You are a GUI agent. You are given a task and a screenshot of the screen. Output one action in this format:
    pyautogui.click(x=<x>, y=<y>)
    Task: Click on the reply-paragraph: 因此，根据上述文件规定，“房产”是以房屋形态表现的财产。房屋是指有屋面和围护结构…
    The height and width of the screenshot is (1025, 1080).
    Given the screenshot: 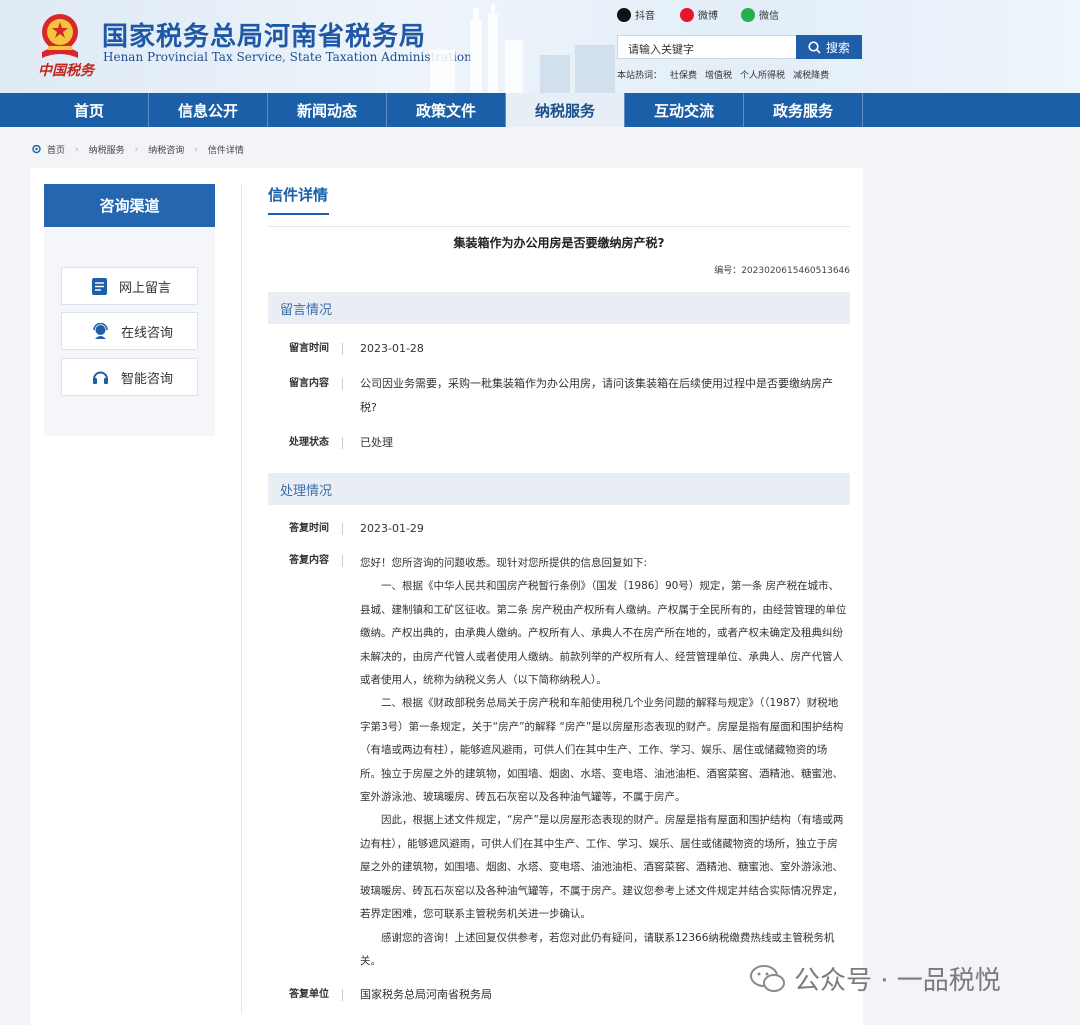 What is the action you would take?
    pyautogui.click(x=602, y=867)
    